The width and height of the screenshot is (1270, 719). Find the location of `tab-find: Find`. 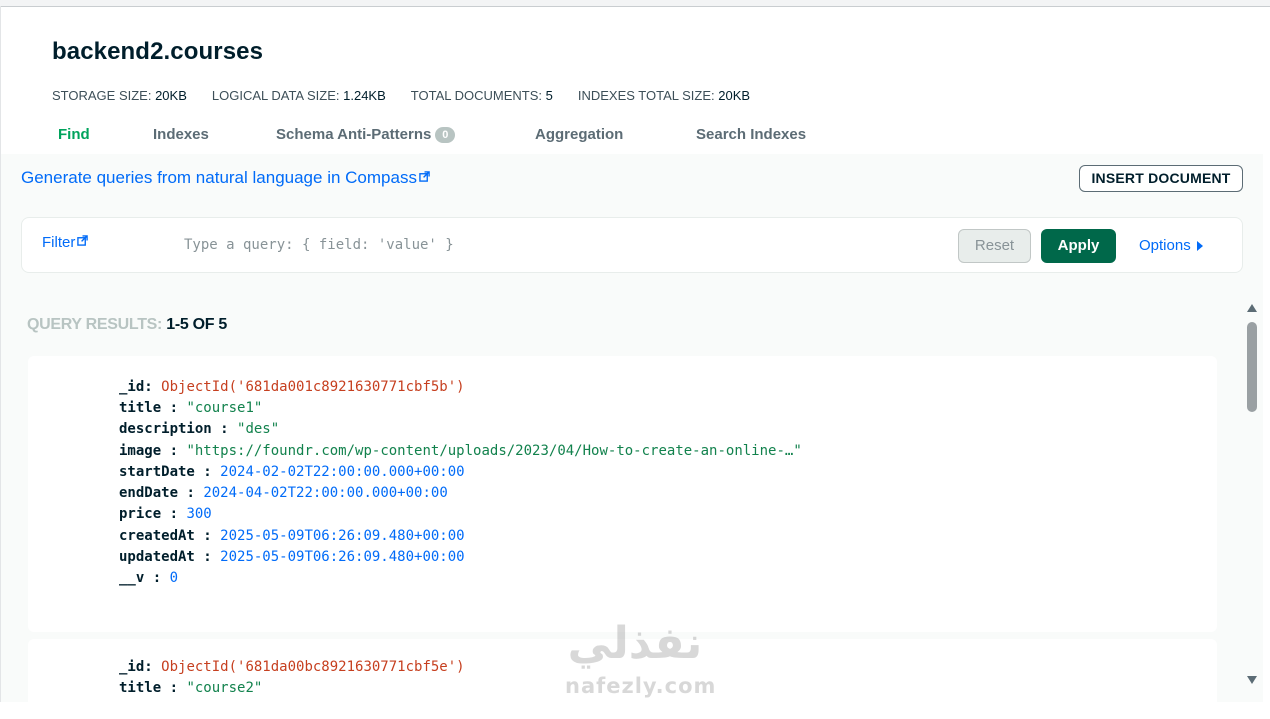

tab-find: Find is located at coordinates (74, 134).